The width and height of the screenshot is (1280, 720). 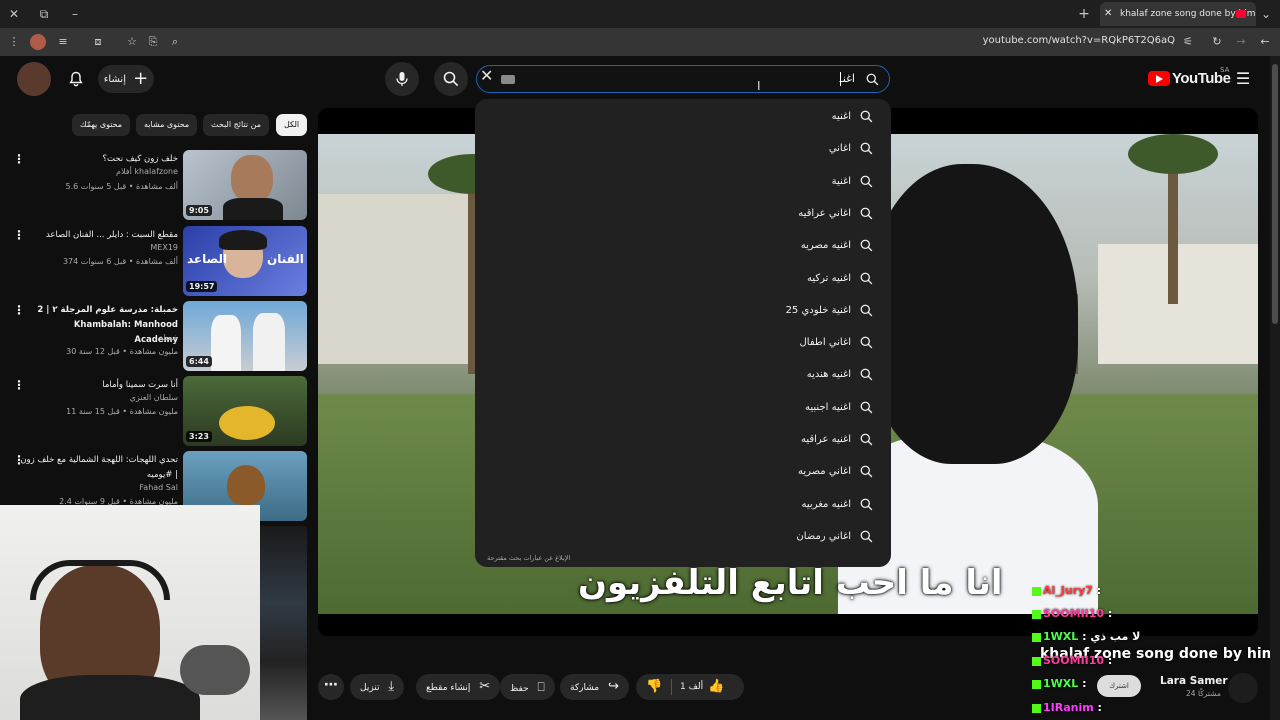 I want to click on save-button: حفظ ⎕, so click(x=527, y=687).